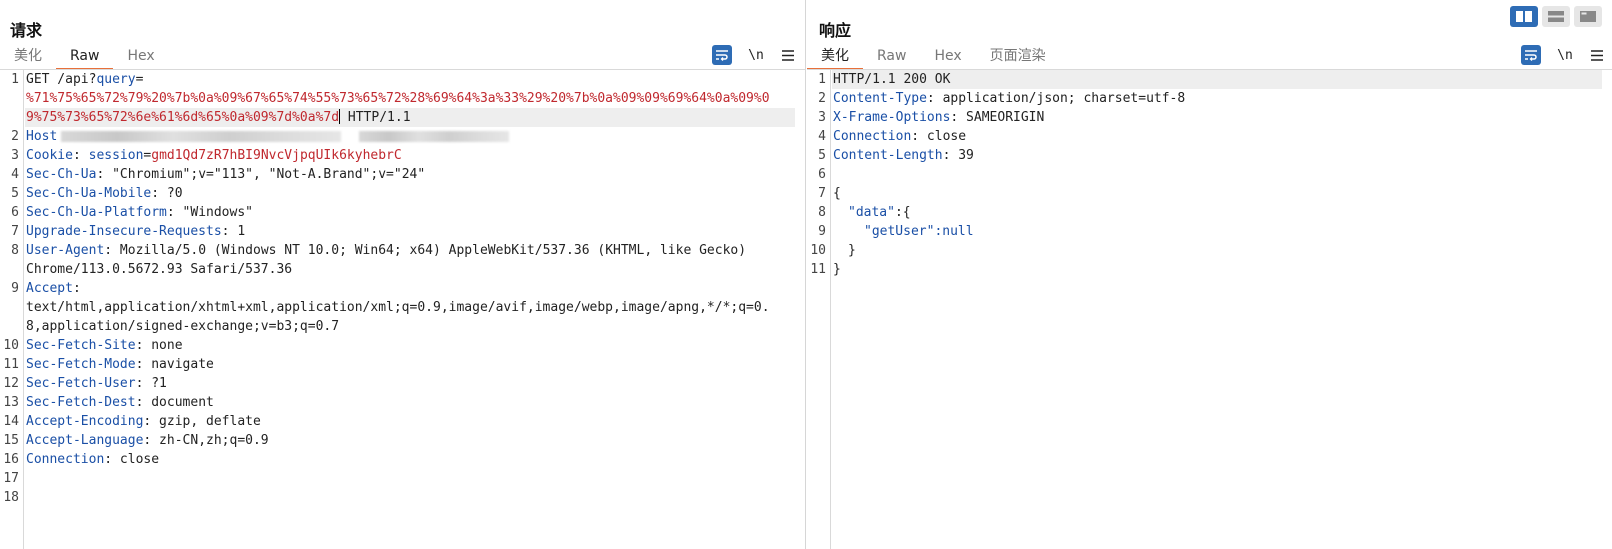  I want to click on header-line-continuation: 8,application/signed-exchange;v=b3;q=0.7, so click(183, 326).